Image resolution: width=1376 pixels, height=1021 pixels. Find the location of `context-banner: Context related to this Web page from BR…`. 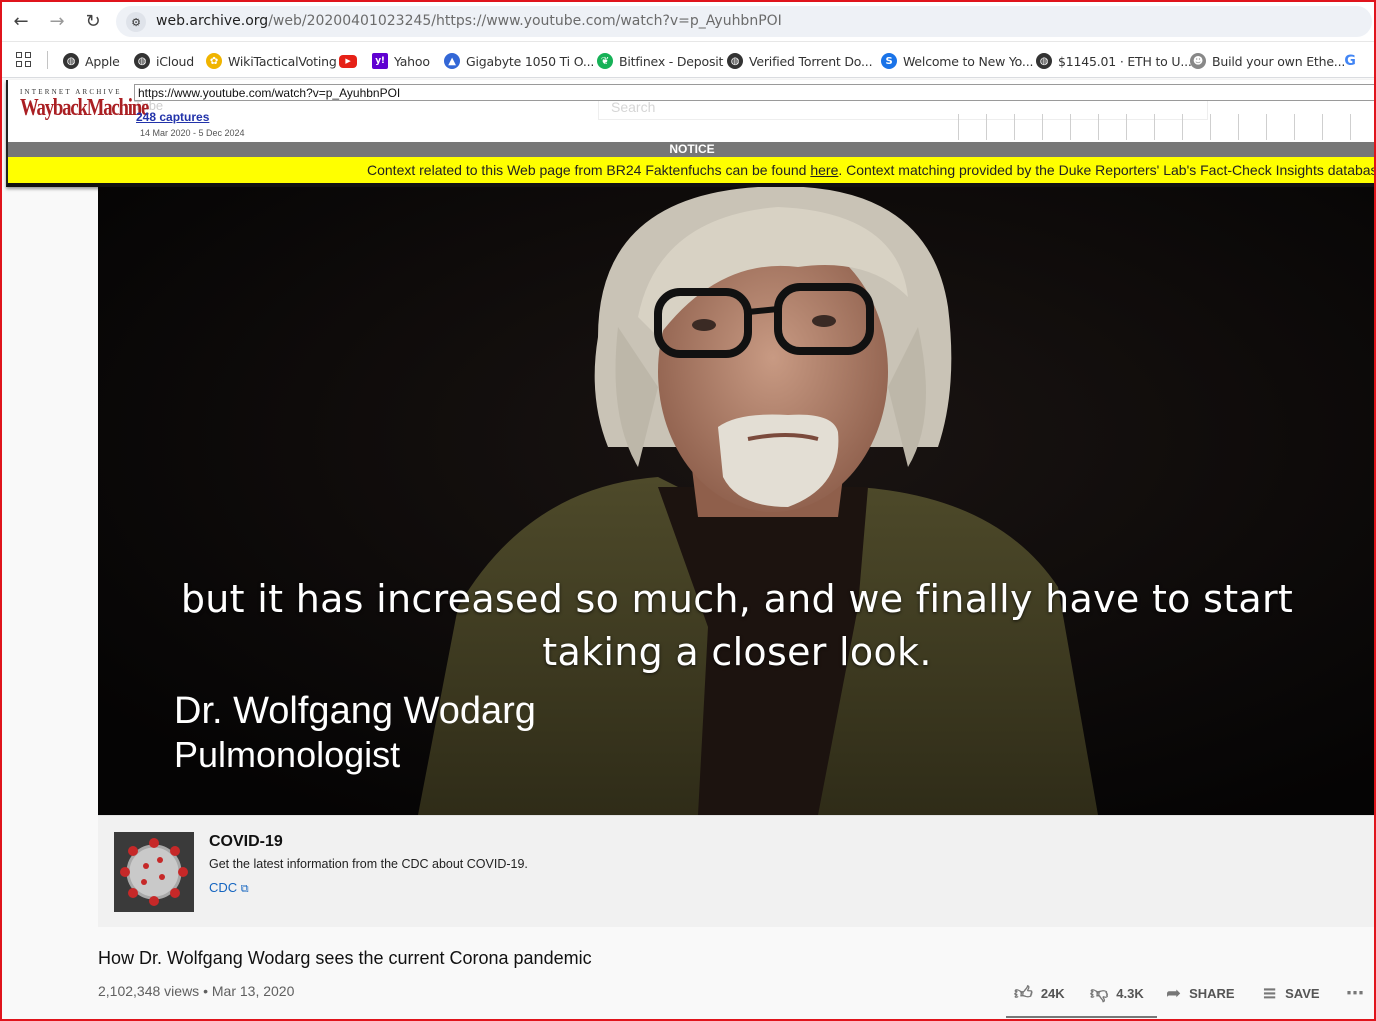

context-banner: Context related to this Web page from BR… is located at coordinates (692, 170).